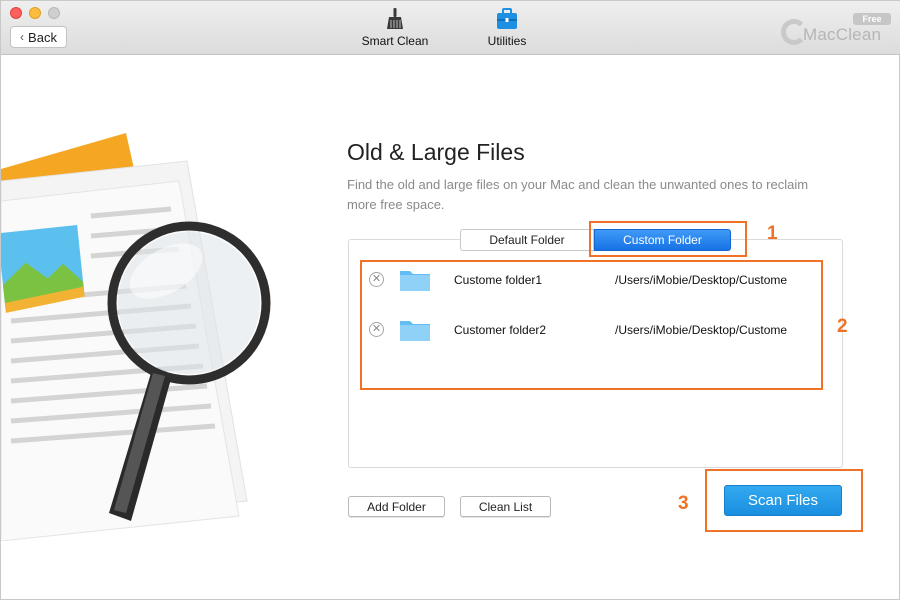  Describe the element at coordinates (527, 240) in the screenshot. I see `tab-default-folder: Default Folder` at that location.